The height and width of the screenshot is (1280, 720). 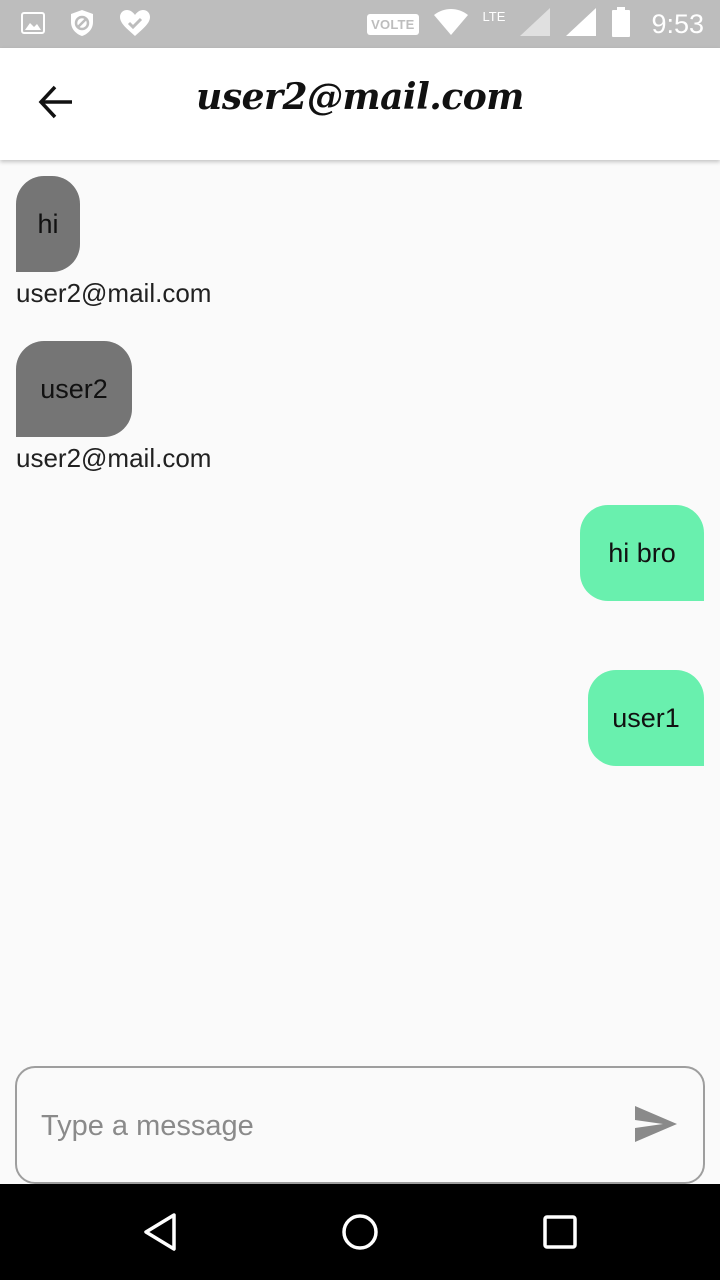 I want to click on gallery-icon, so click(x=33, y=25).